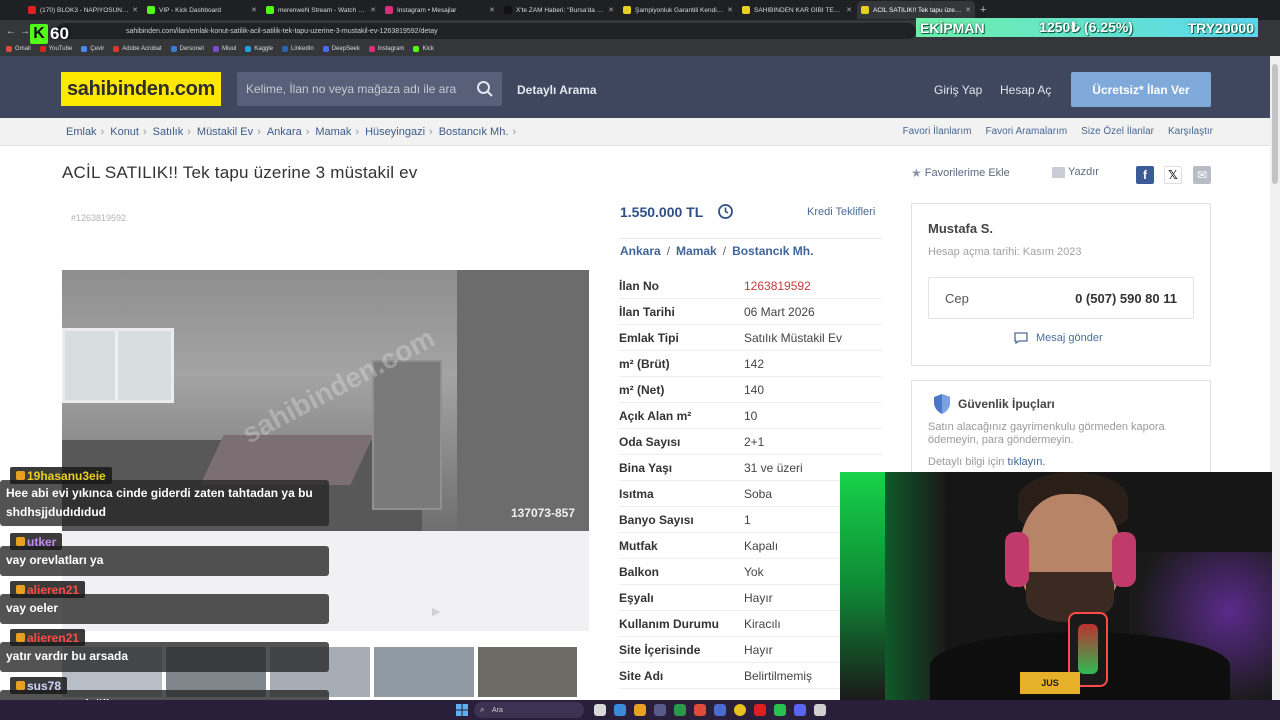 This screenshot has width=1280, height=720. What do you see at coordinates (321, 10) in the screenshot?
I see `browser-tab: merenweN Stream - Watch Live ✕` at bounding box center [321, 10].